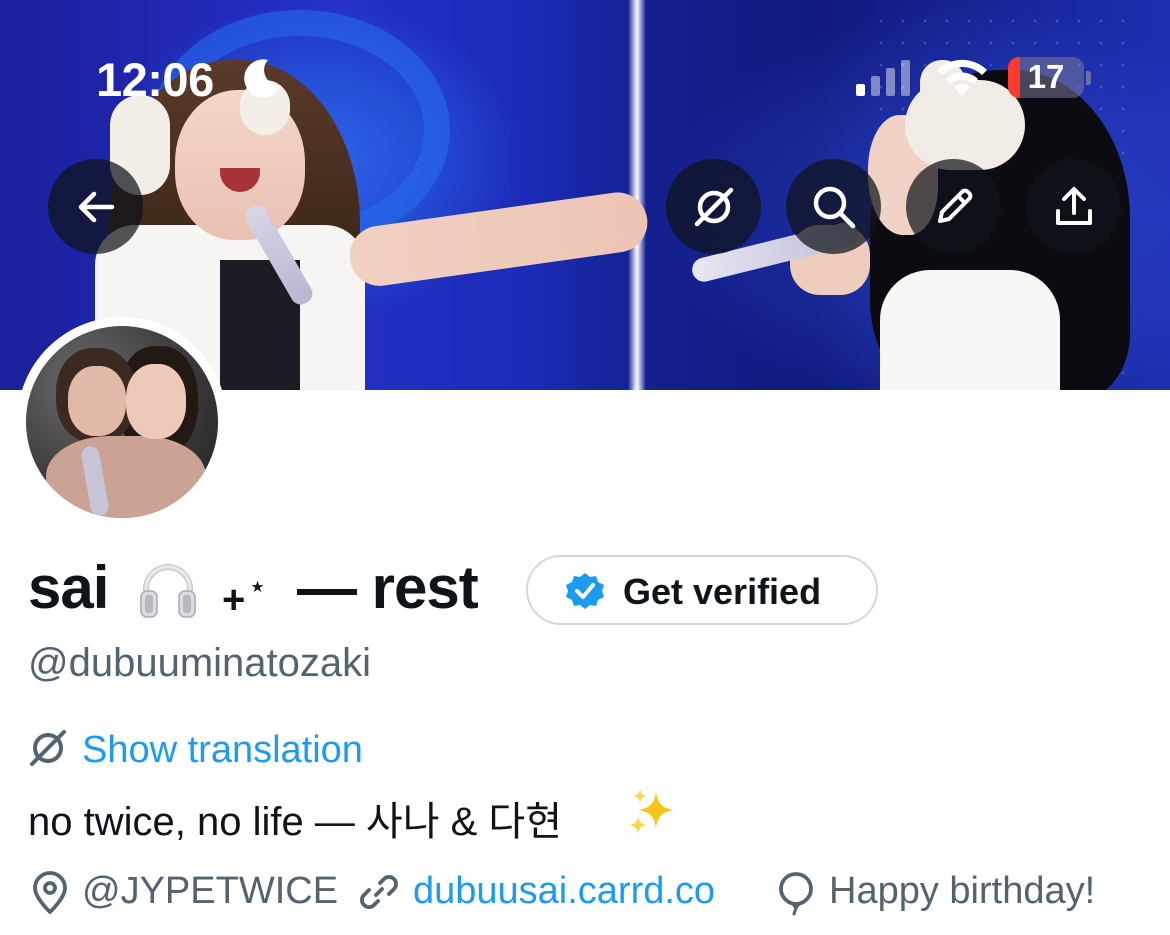 This screenshot has height=935, width=1170. I want to click on search-profile-button, so click(833, 206).